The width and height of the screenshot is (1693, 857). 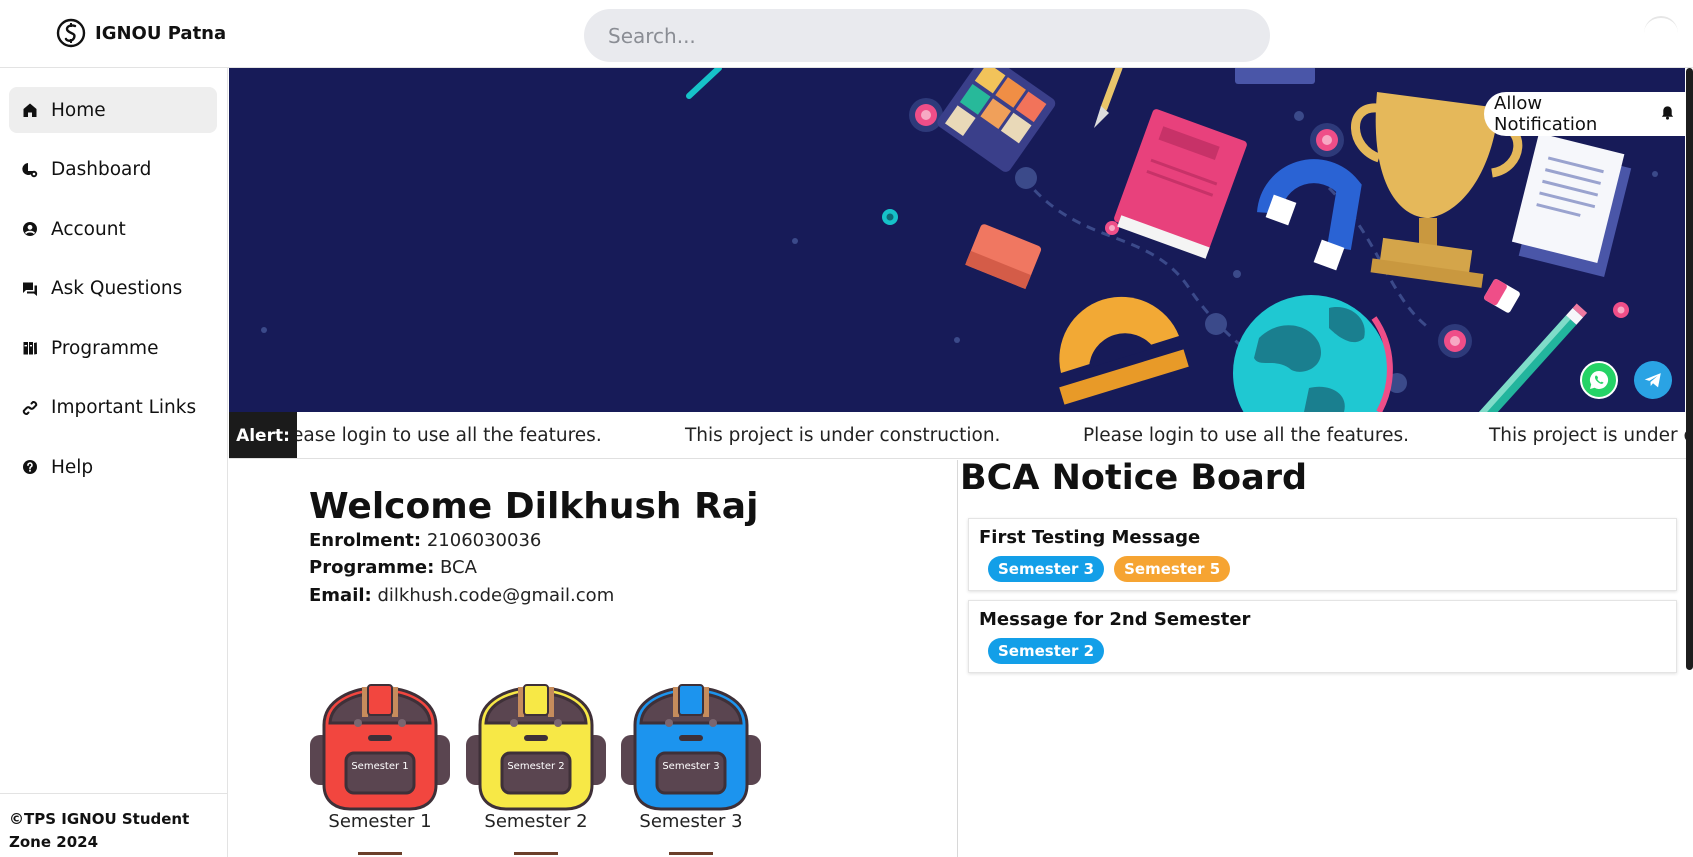 I want to click on alert-label: Alert:, so click(x=263, y=435).